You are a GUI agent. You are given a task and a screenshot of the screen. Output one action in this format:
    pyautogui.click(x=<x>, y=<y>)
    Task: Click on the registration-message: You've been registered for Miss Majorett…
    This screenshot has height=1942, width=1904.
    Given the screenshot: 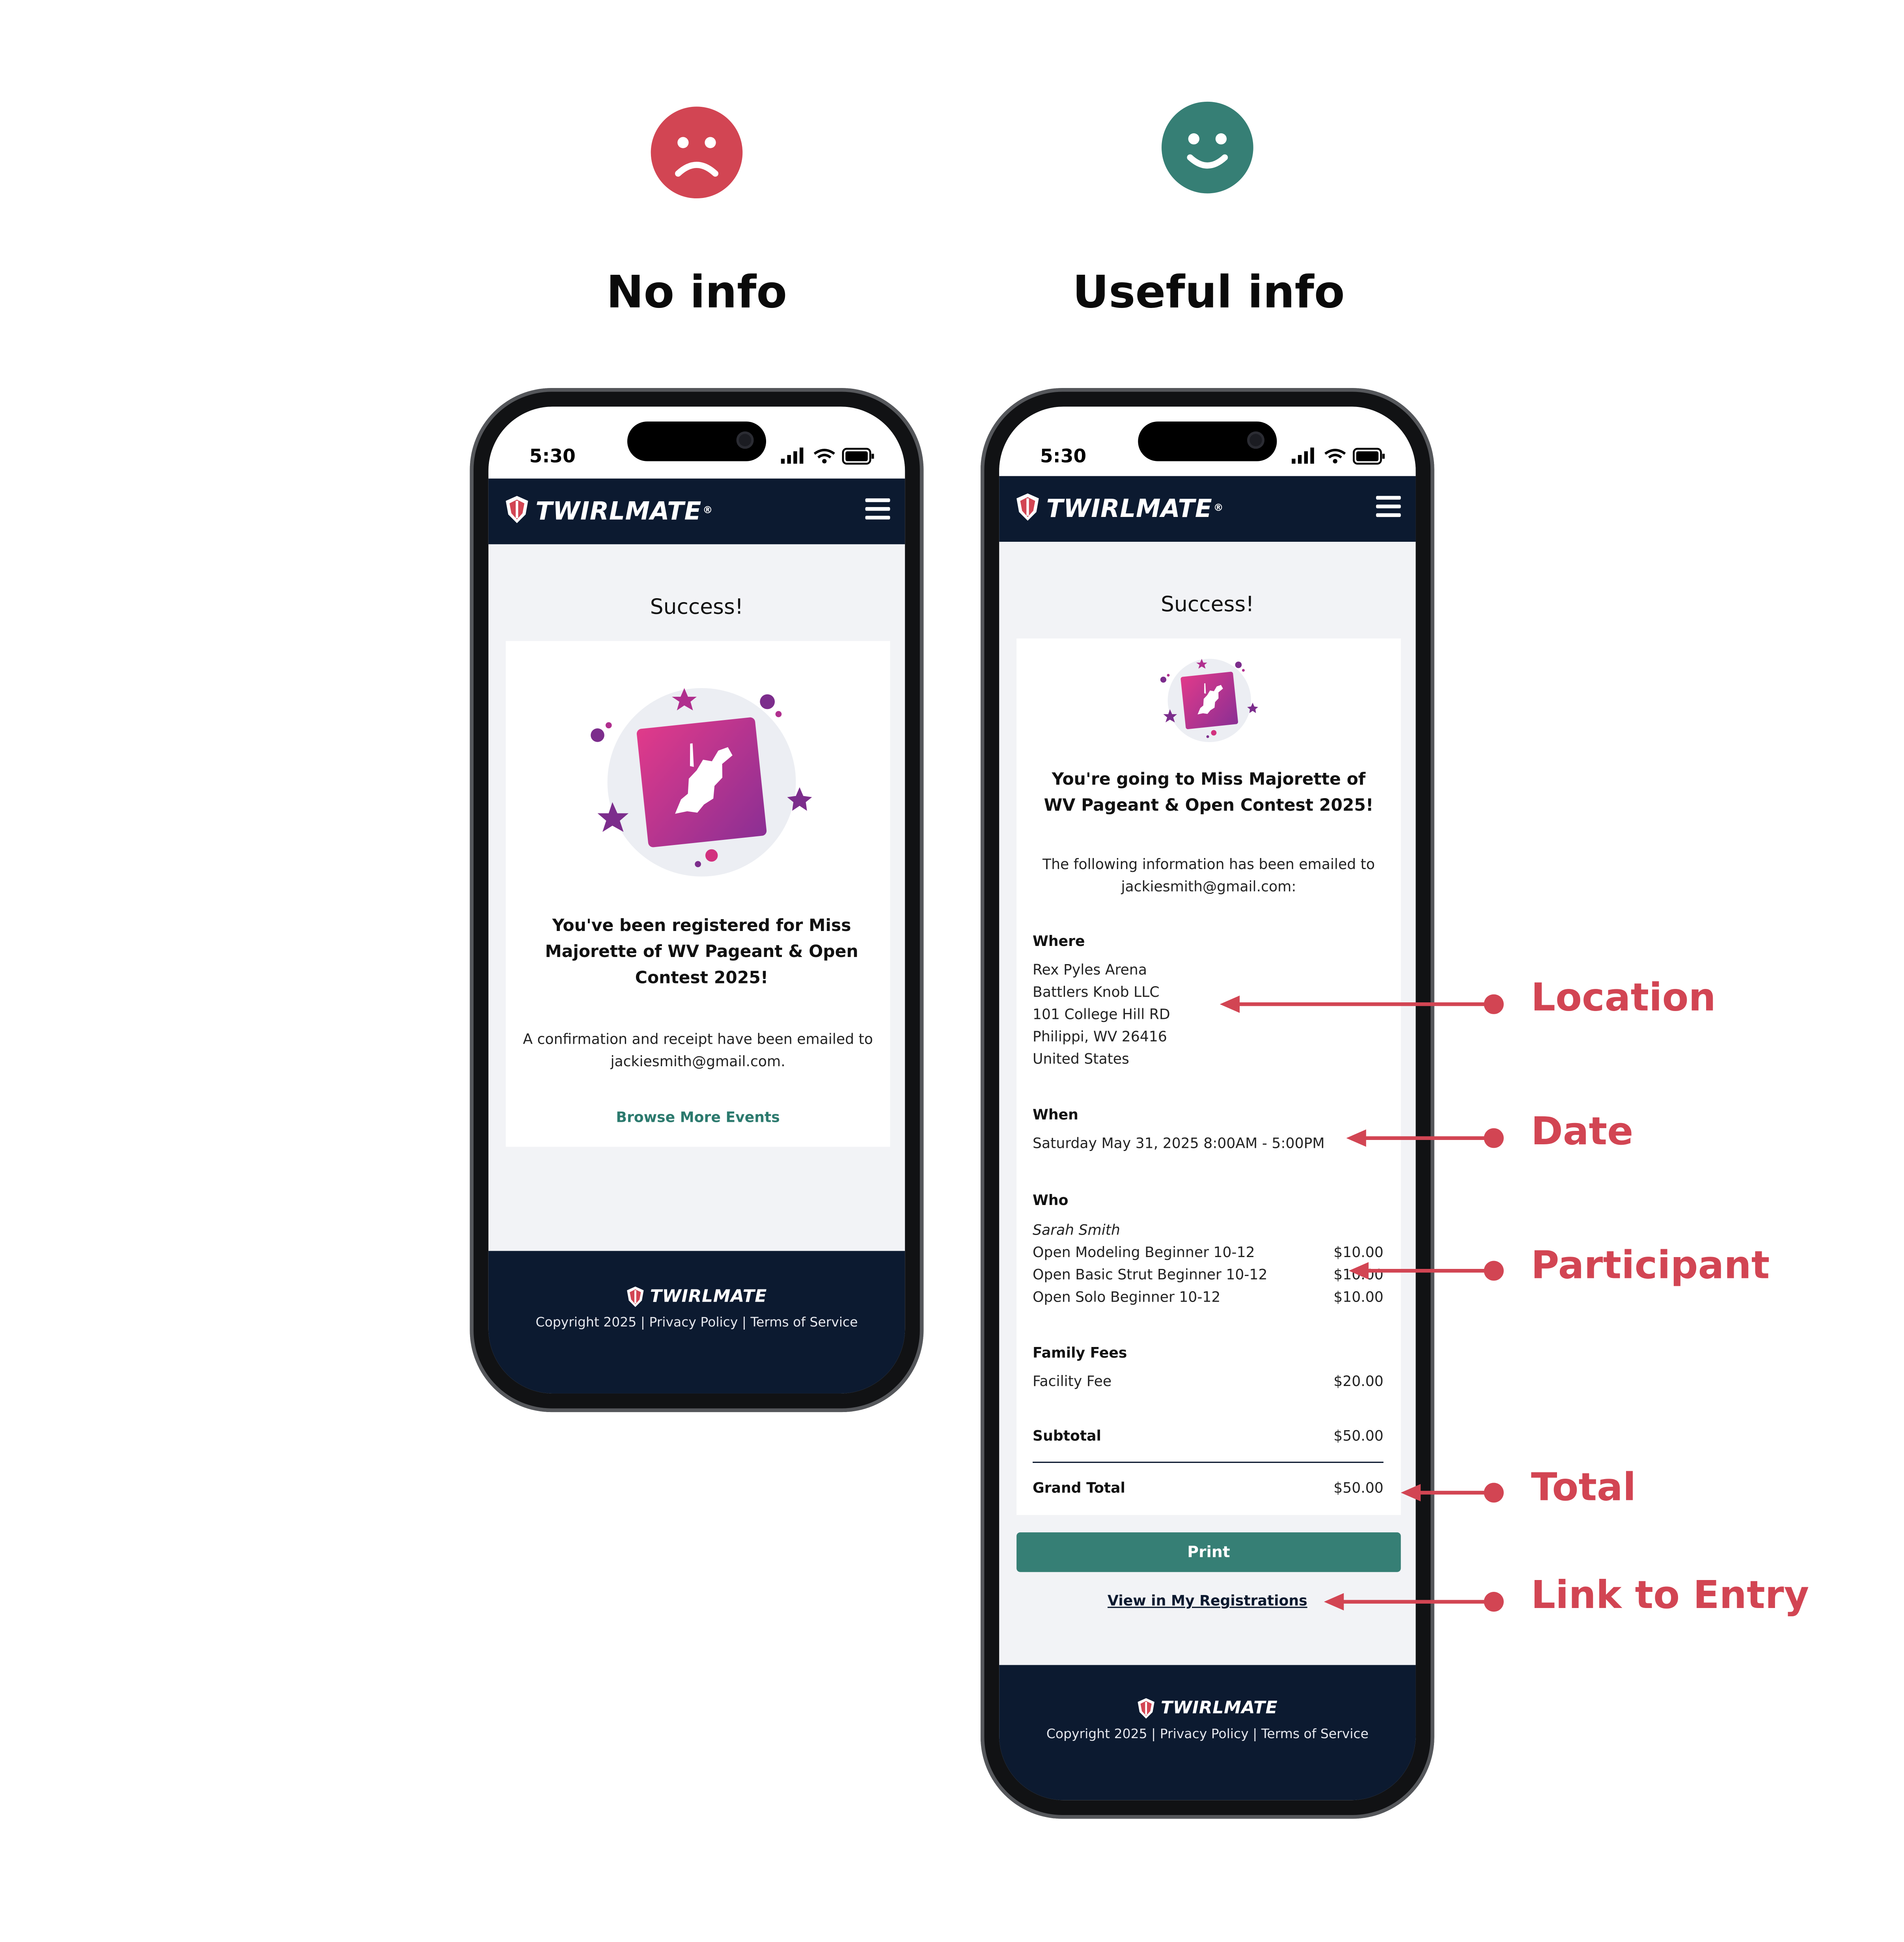 What is the action you would take?
    pyautogui.click(x=701, y=952)
    